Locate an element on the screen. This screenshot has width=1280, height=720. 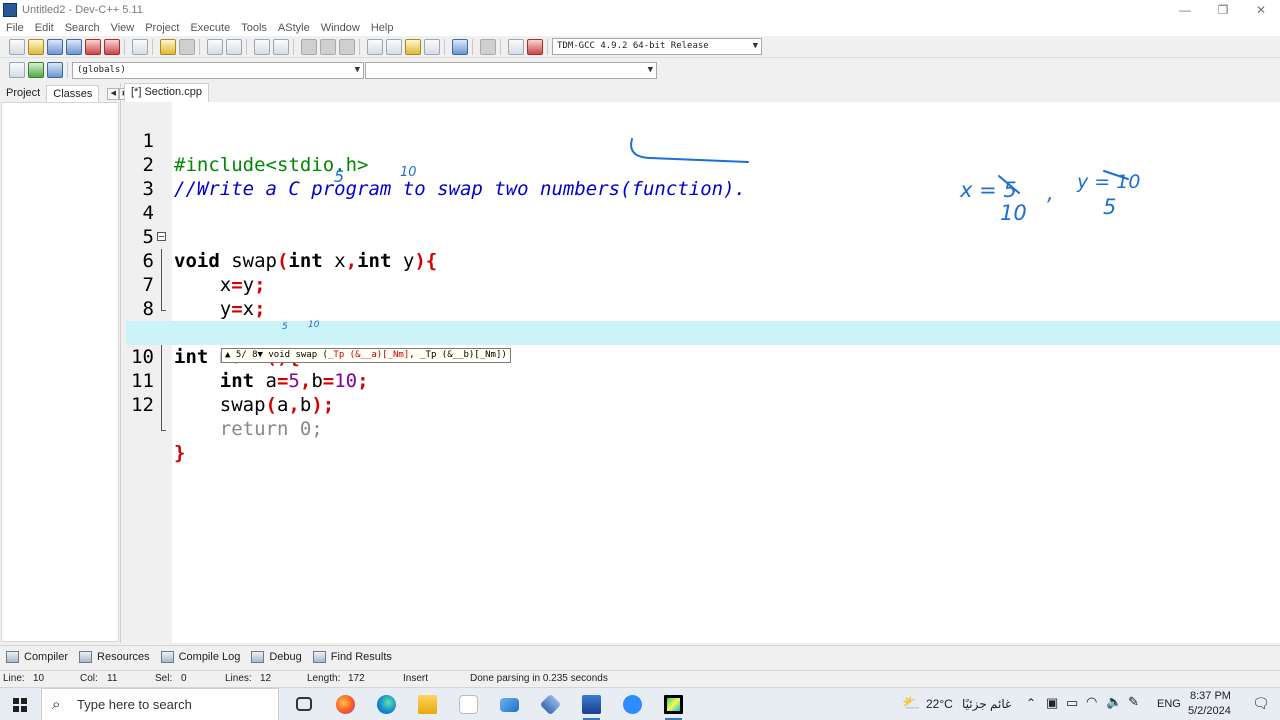
tab-find-results: Find Results is located at coordinates (352, 656).